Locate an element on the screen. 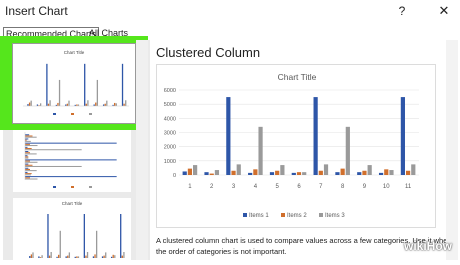 The width and height of the screenshot is (460, 265). x-tick-label: 10 is located at coordinates (386, 187).